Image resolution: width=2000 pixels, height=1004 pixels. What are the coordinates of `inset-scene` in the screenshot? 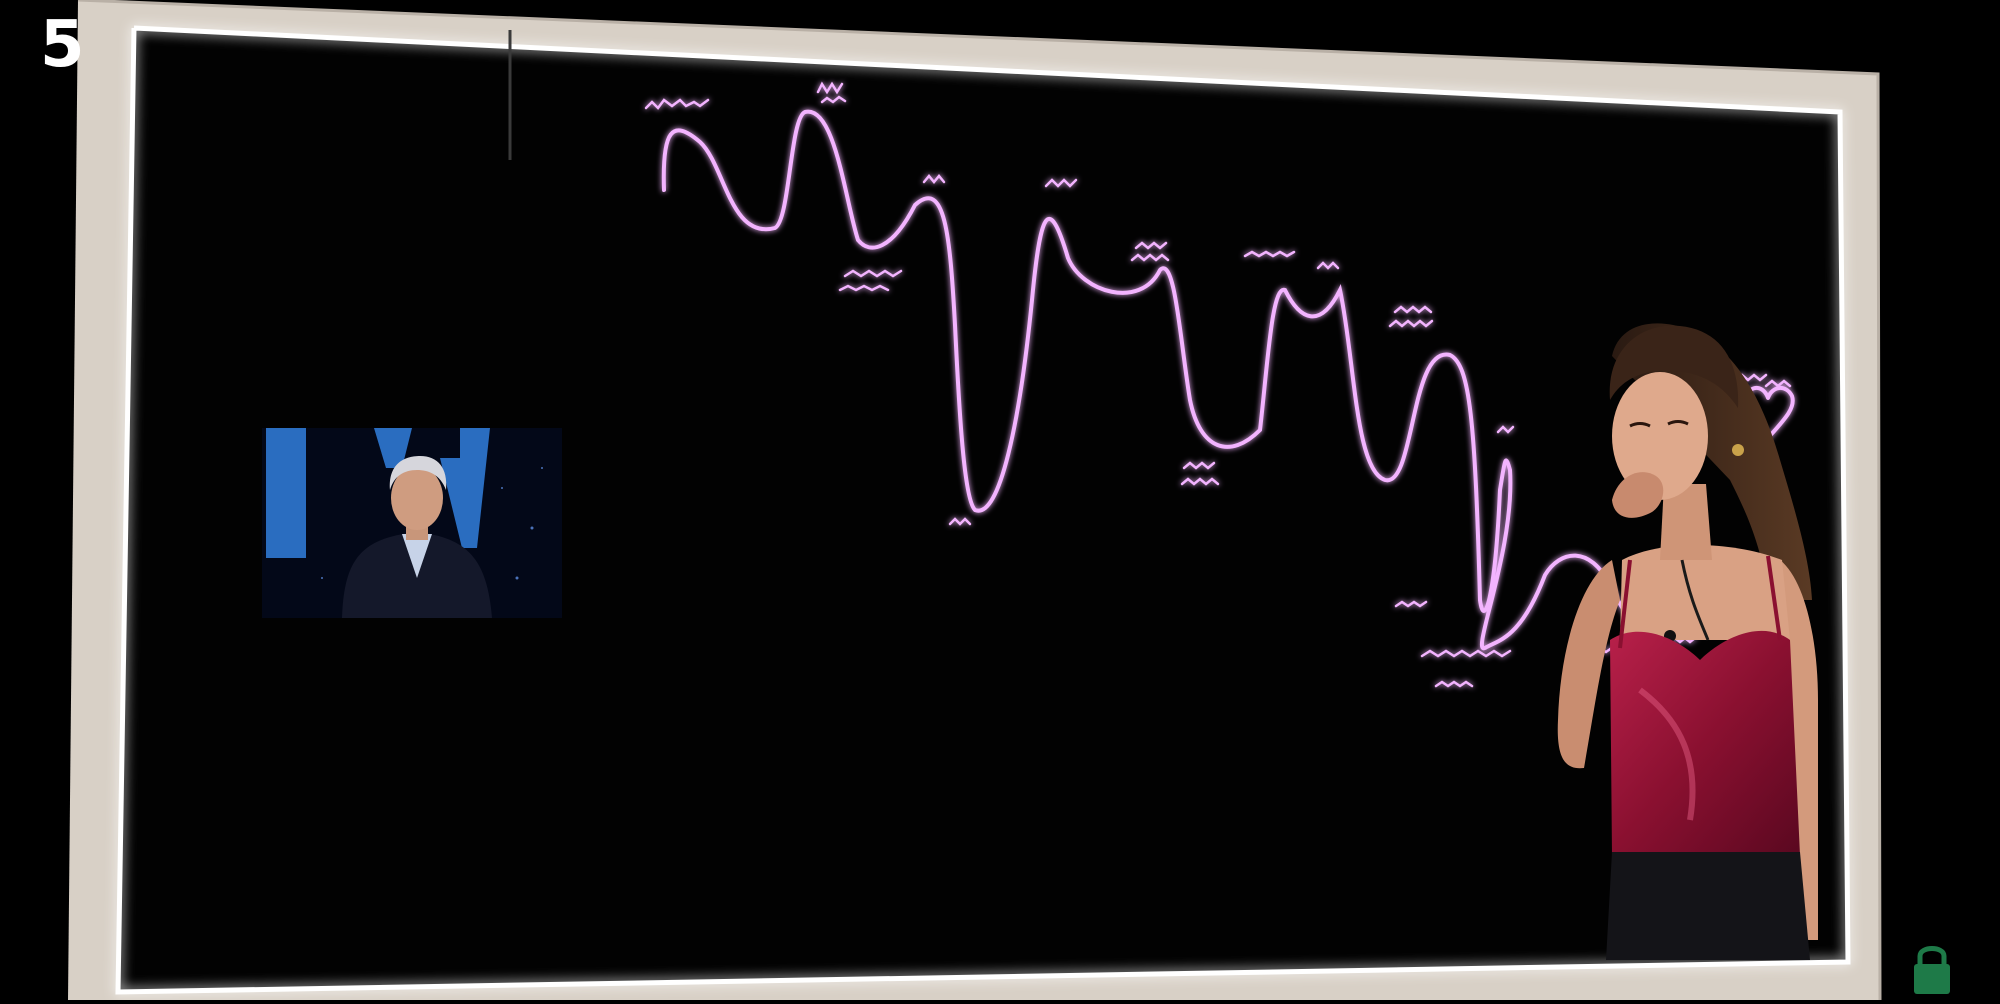 It's located at (412, 523).